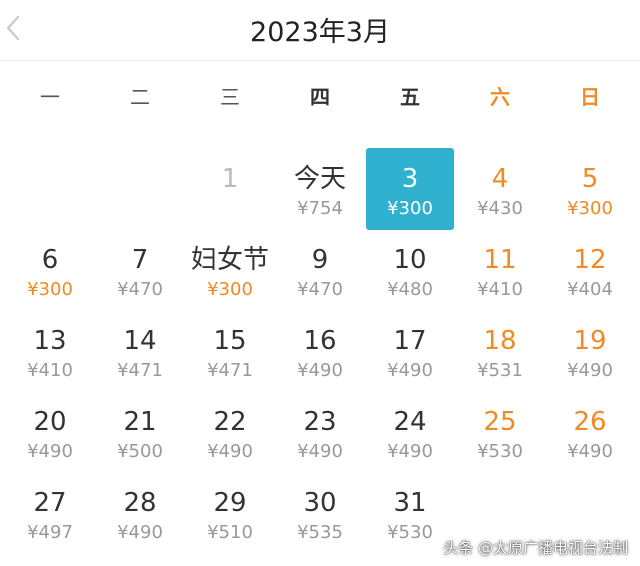 Image resolution: width=640 pixels, height=566 pixels. What do you see at coordinates (500, 97) in the screenshot?
I see `weekday-sat: 六` at bounding box center [500, 97].